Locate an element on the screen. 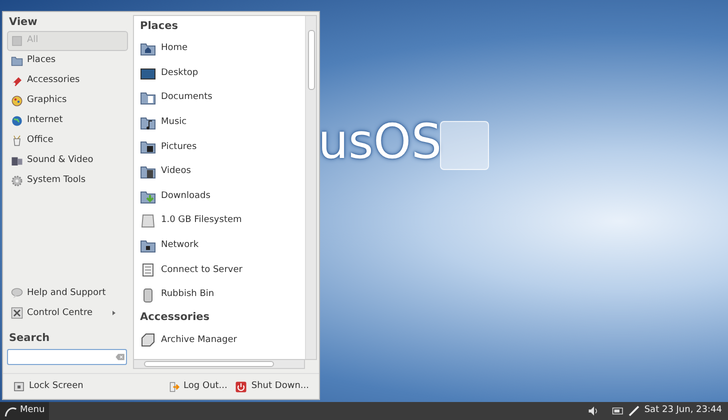 This screenshot has height=420, width=728. tool-icon is located at coordinates (17, 80).